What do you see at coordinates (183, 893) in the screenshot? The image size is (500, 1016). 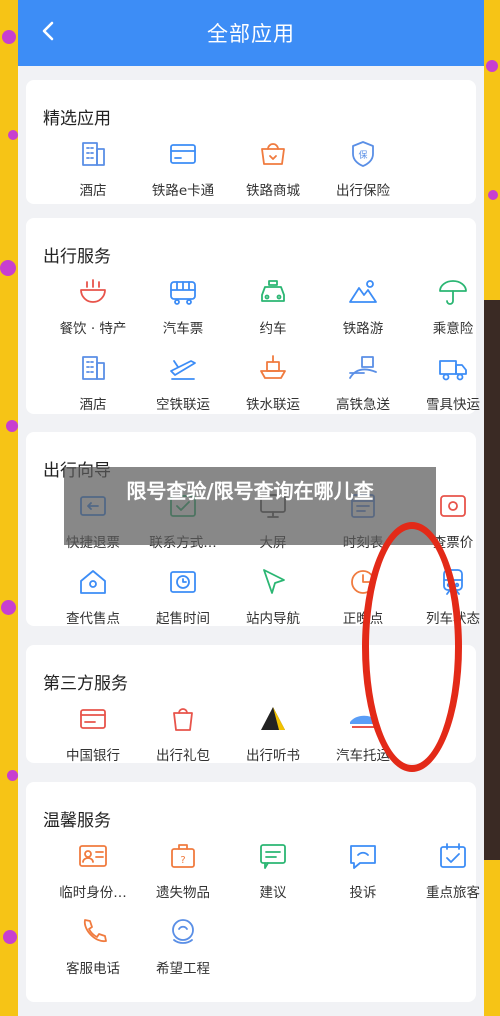 I see `app-shortcut-label: 遗失物品` at bounding box center [183, 893].